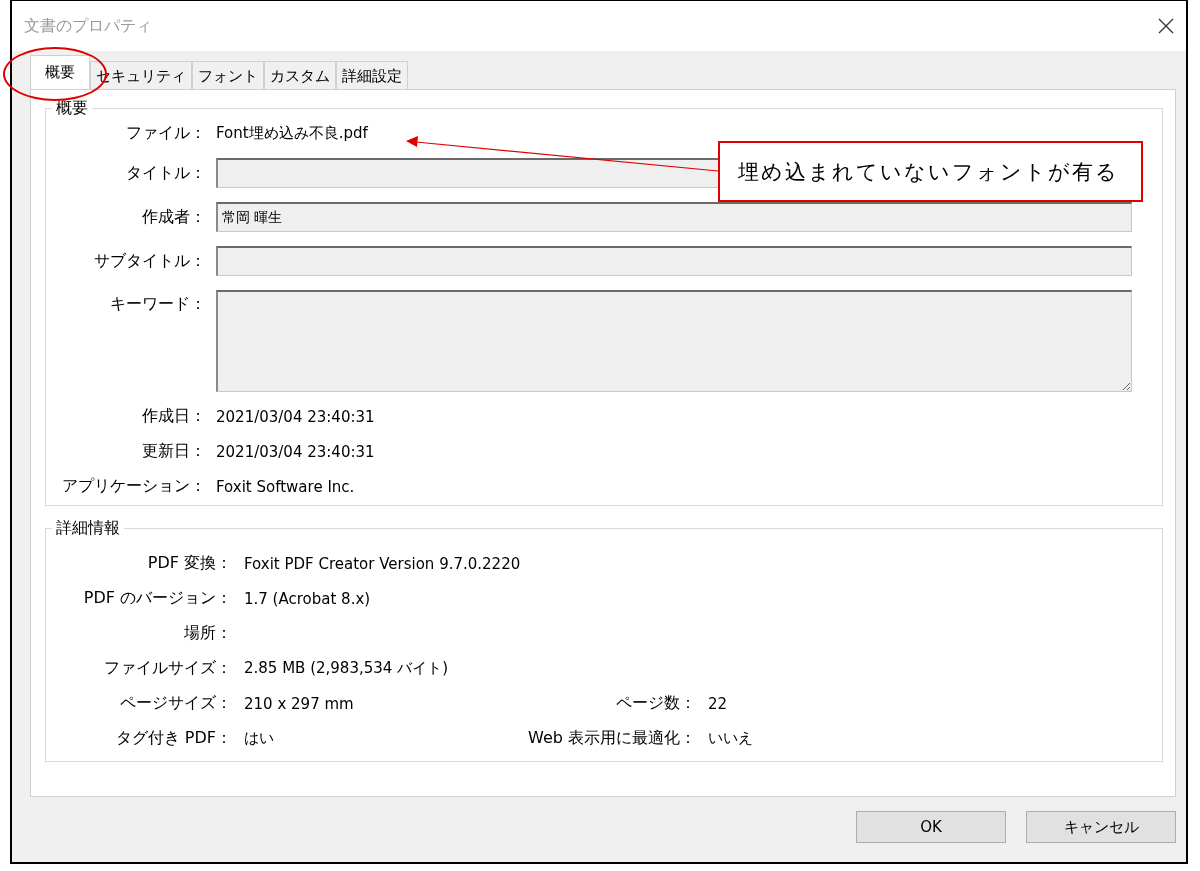  Describe the element at coordinates (300, 75) in the screenshot. I see `tab: カスタム` at that location.